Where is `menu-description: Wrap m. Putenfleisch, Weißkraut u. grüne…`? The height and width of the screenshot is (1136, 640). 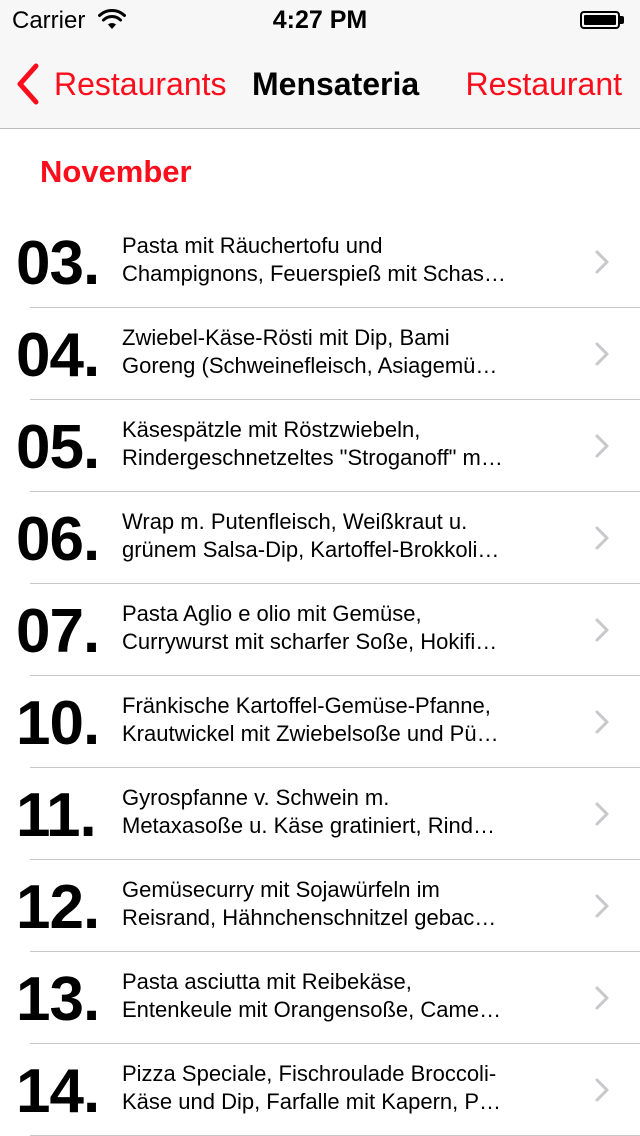 menu-description: Wrap m. Putenfleisch, Weißkraut u. grüne… is located at coordinates (342, 536).